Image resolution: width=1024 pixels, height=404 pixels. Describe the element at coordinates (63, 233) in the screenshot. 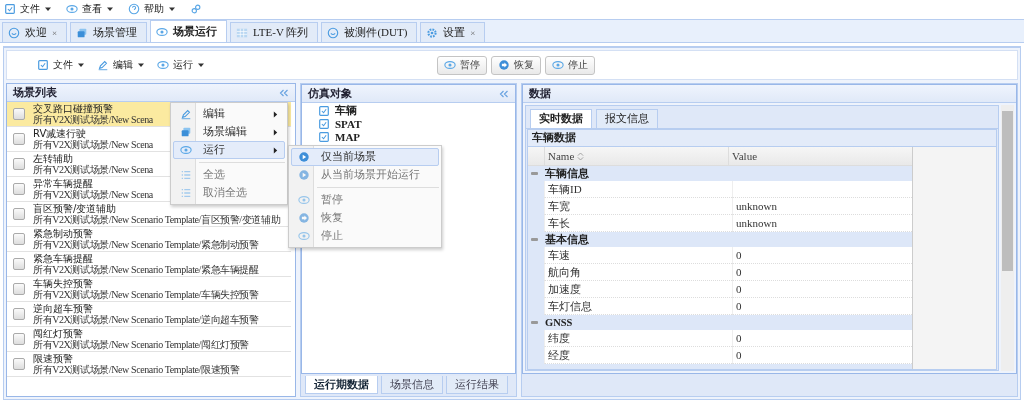

I see `scenario-name: 紧急制动预警` at that location.